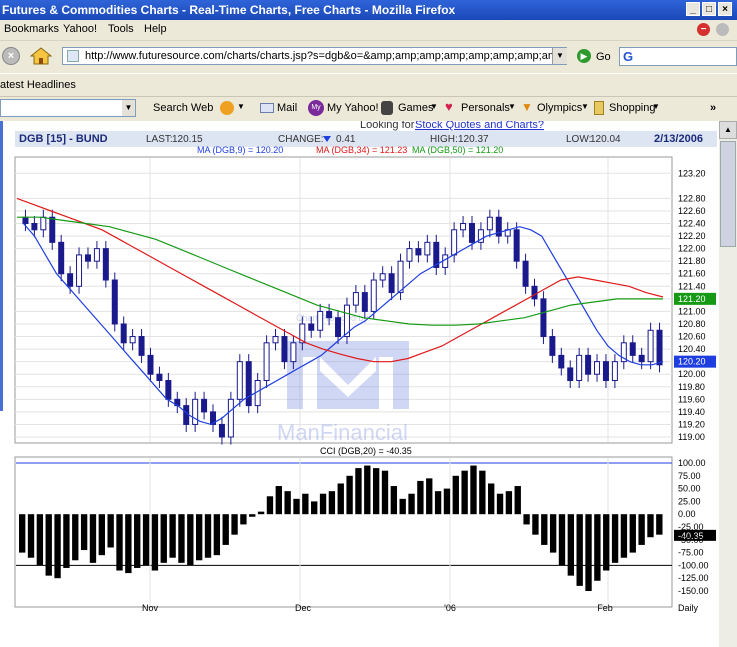 This screenshot has width=737, height=647. I want to click on last-label: LAST:, so click(159, 139).